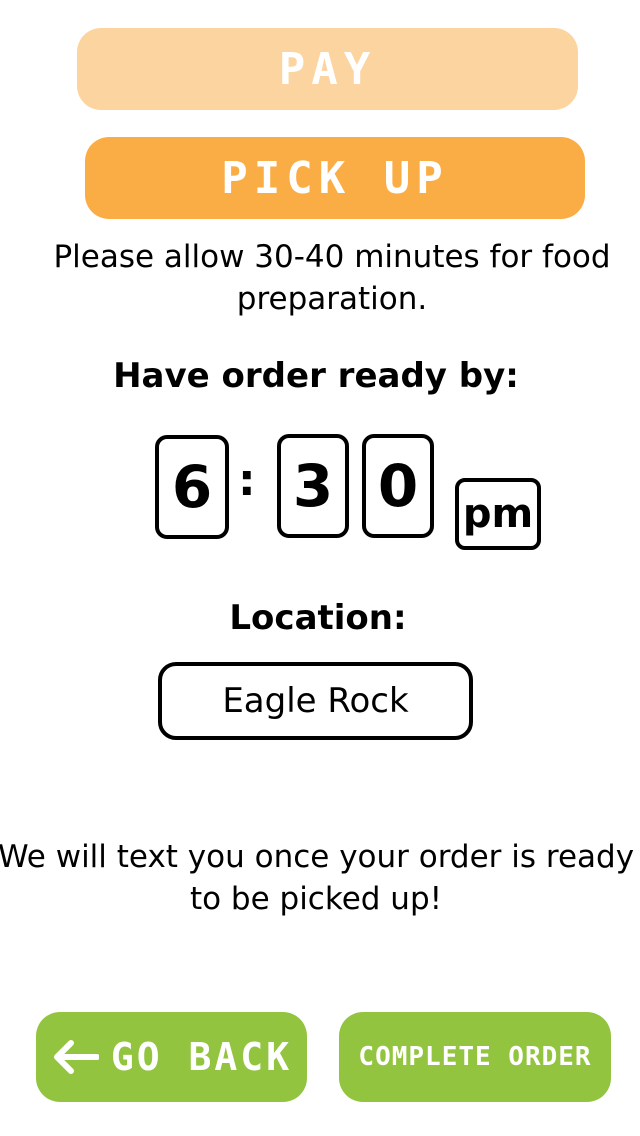 The image size is (640, 1136). I want to click on pickup-tab: PICK UP, so click(335, 178).